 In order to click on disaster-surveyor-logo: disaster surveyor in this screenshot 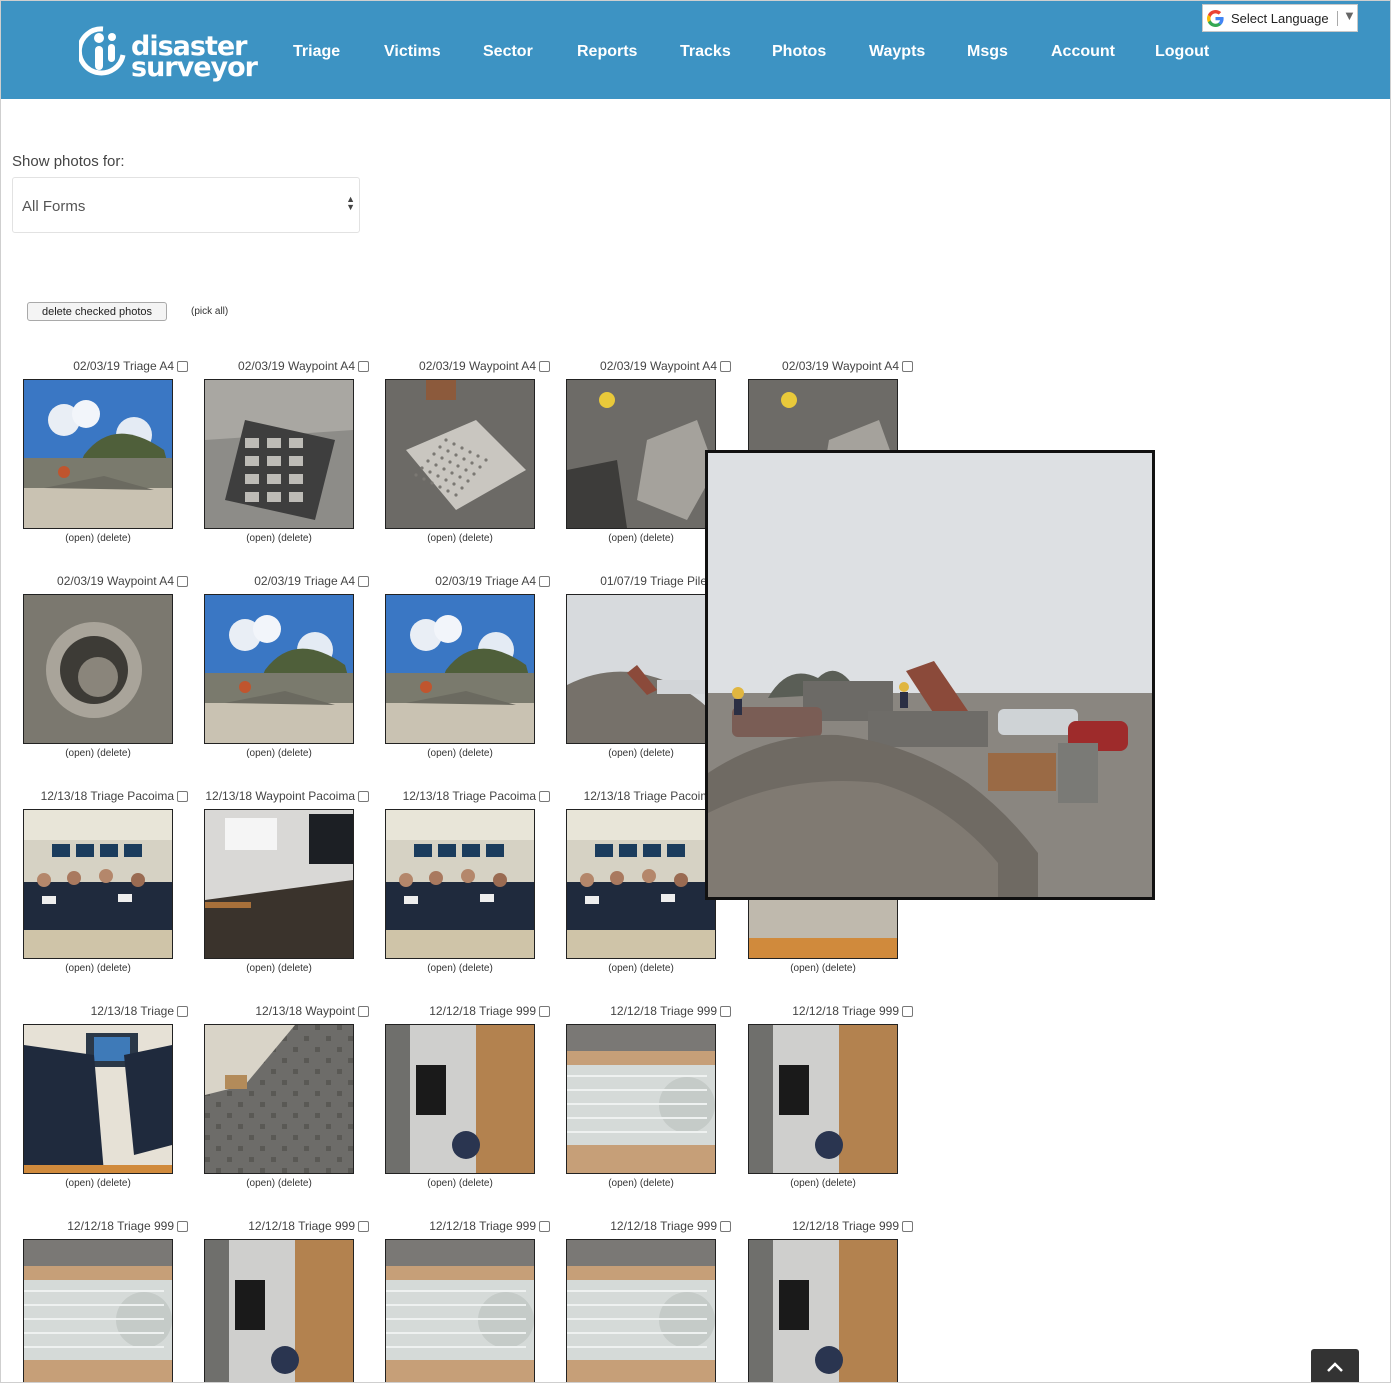, I will do `click(169, 53)`.